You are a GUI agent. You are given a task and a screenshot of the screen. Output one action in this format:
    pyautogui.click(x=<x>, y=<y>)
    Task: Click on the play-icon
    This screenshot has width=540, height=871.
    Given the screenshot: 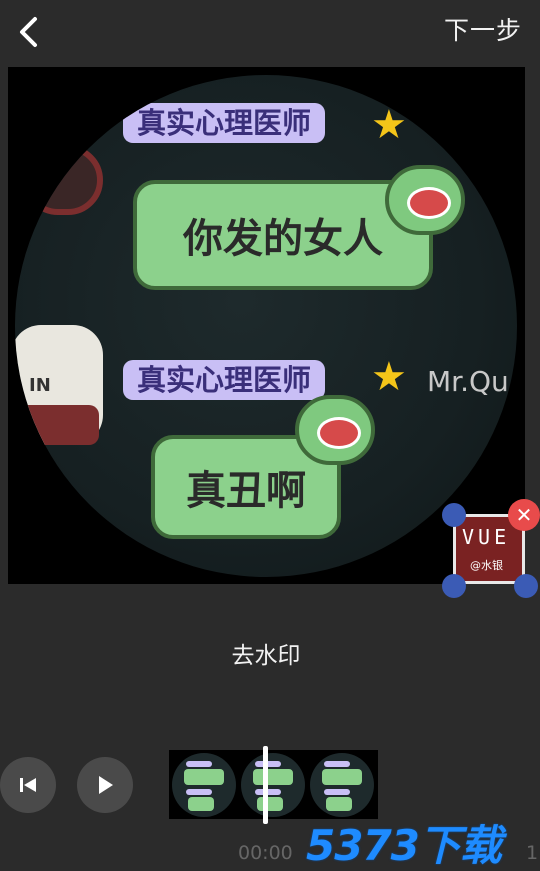 What is the action you would take?
    pyautogui.click(x=106, y=785)
    